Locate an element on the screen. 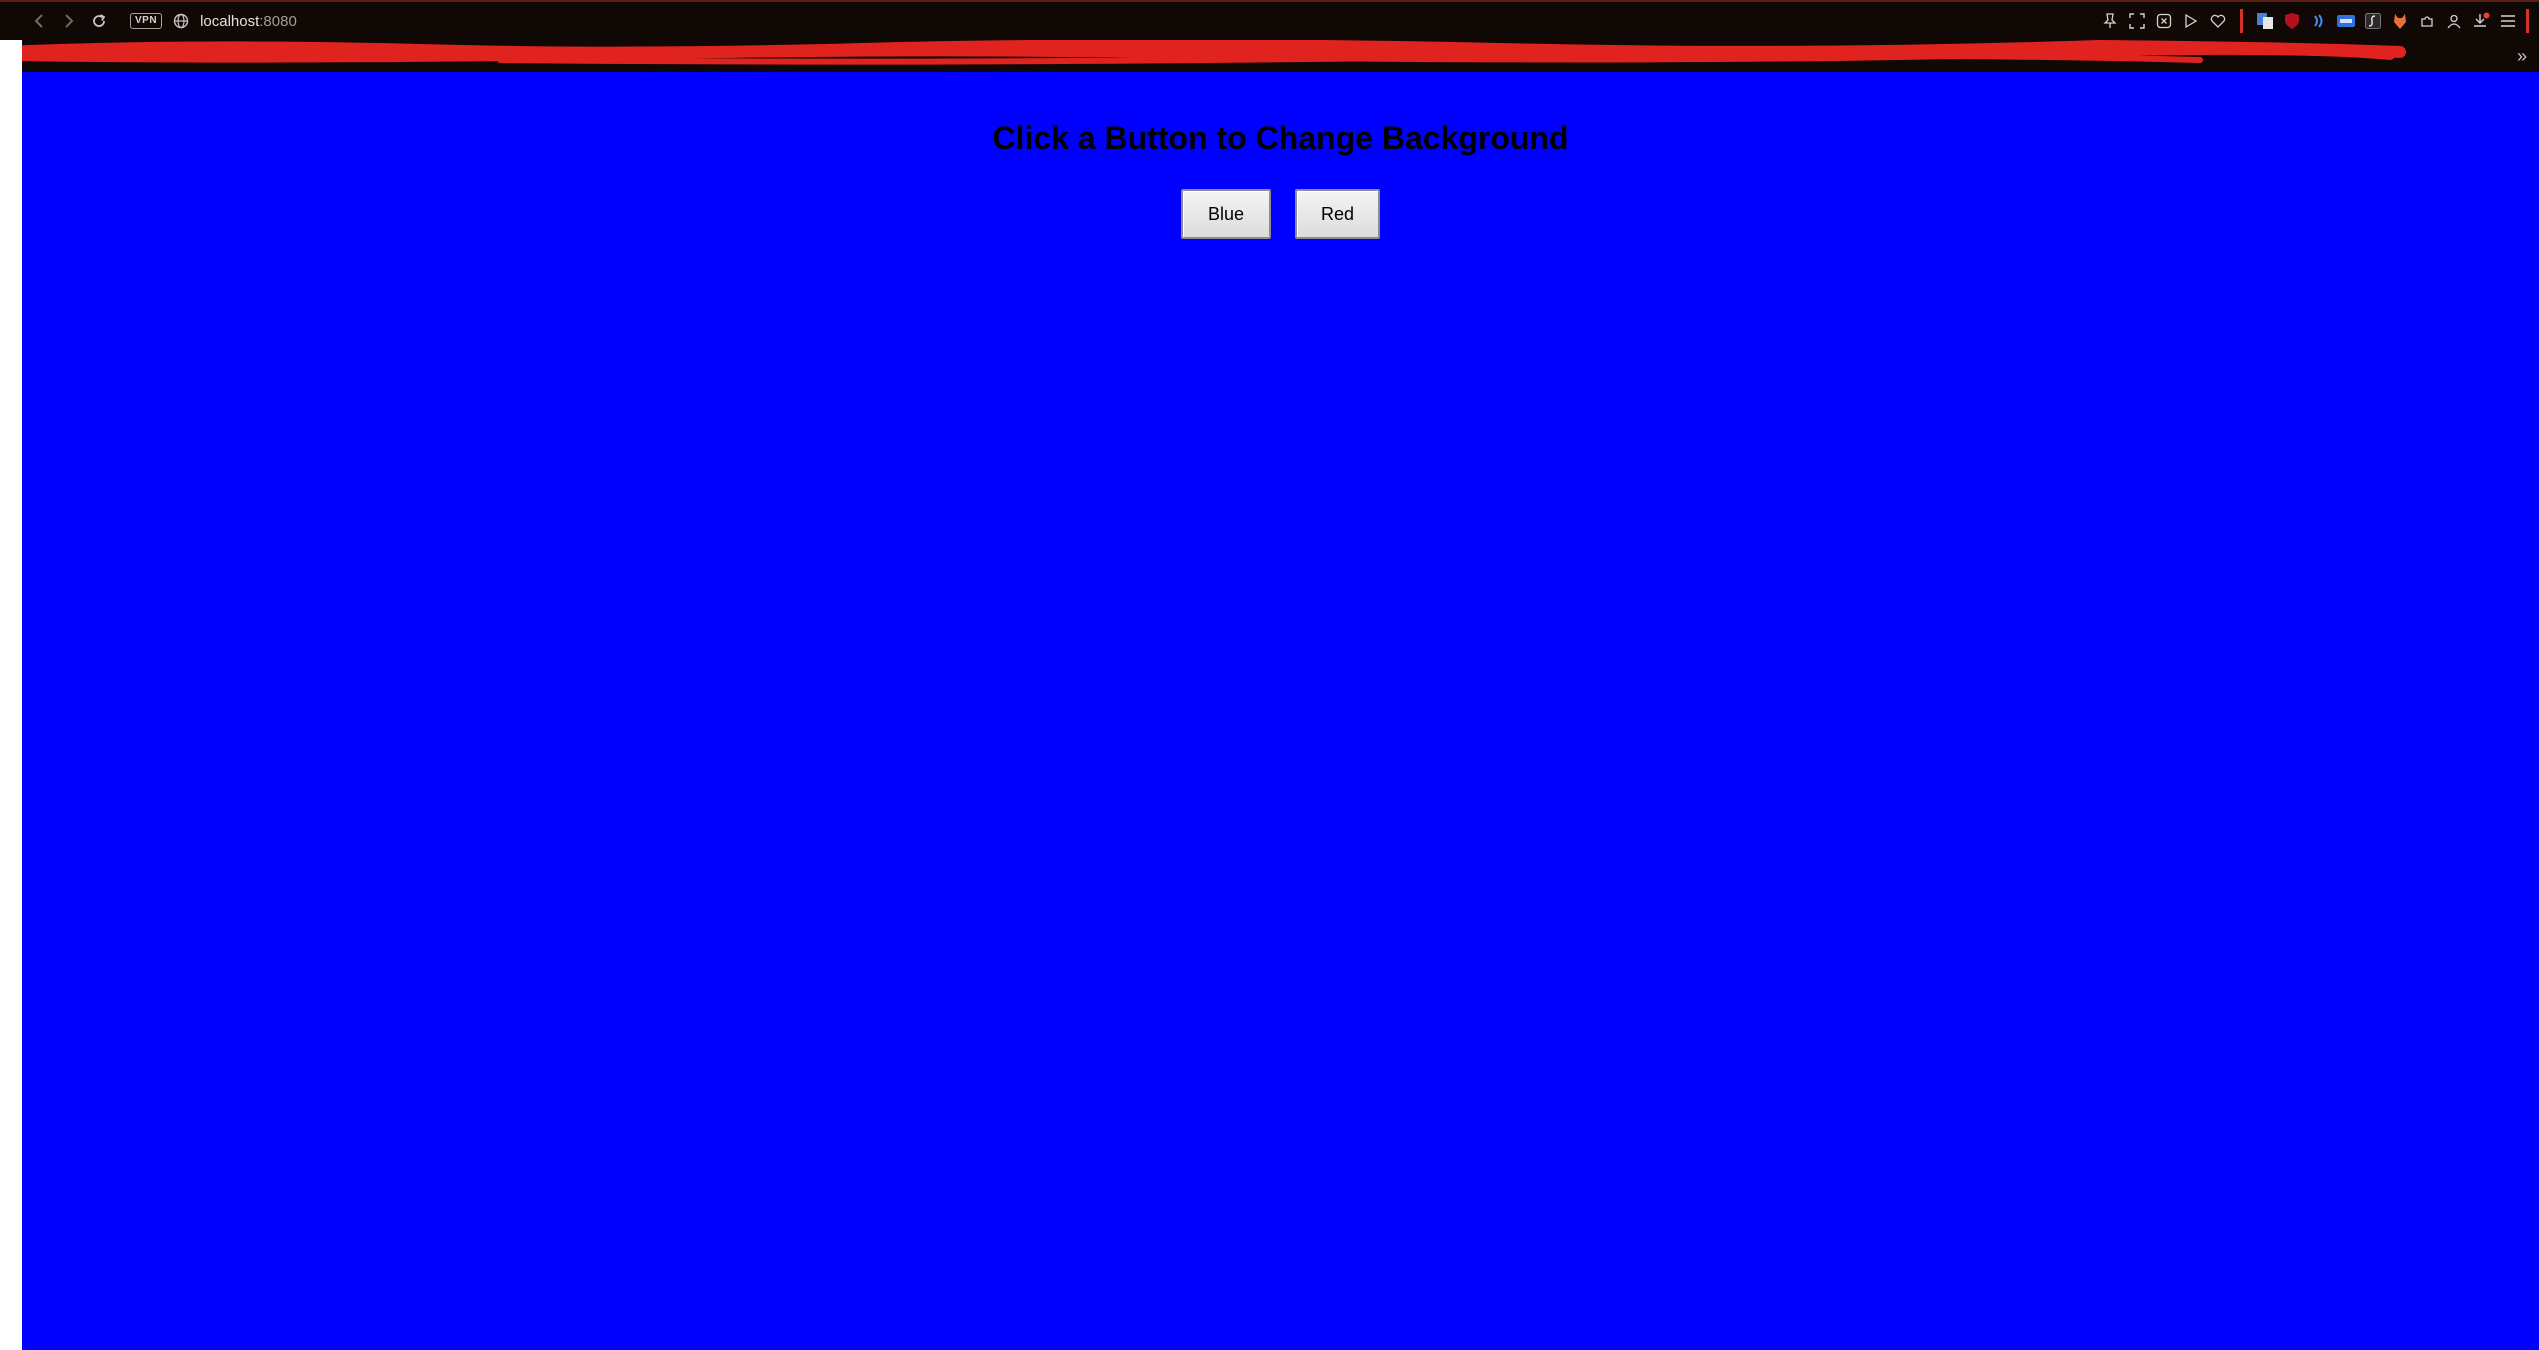  reload-button is located at coordinates (99, 21).